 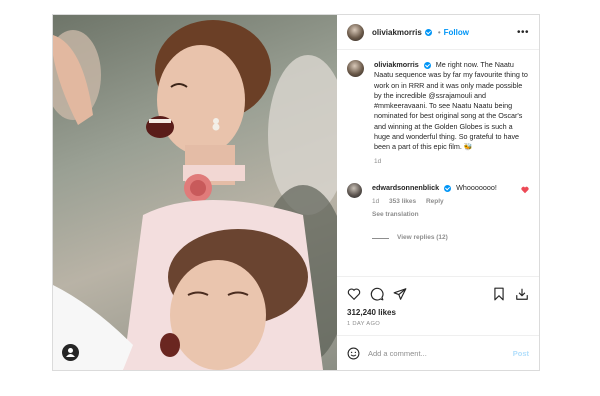 I want to click on download-icon, so click(x=522, y=294).